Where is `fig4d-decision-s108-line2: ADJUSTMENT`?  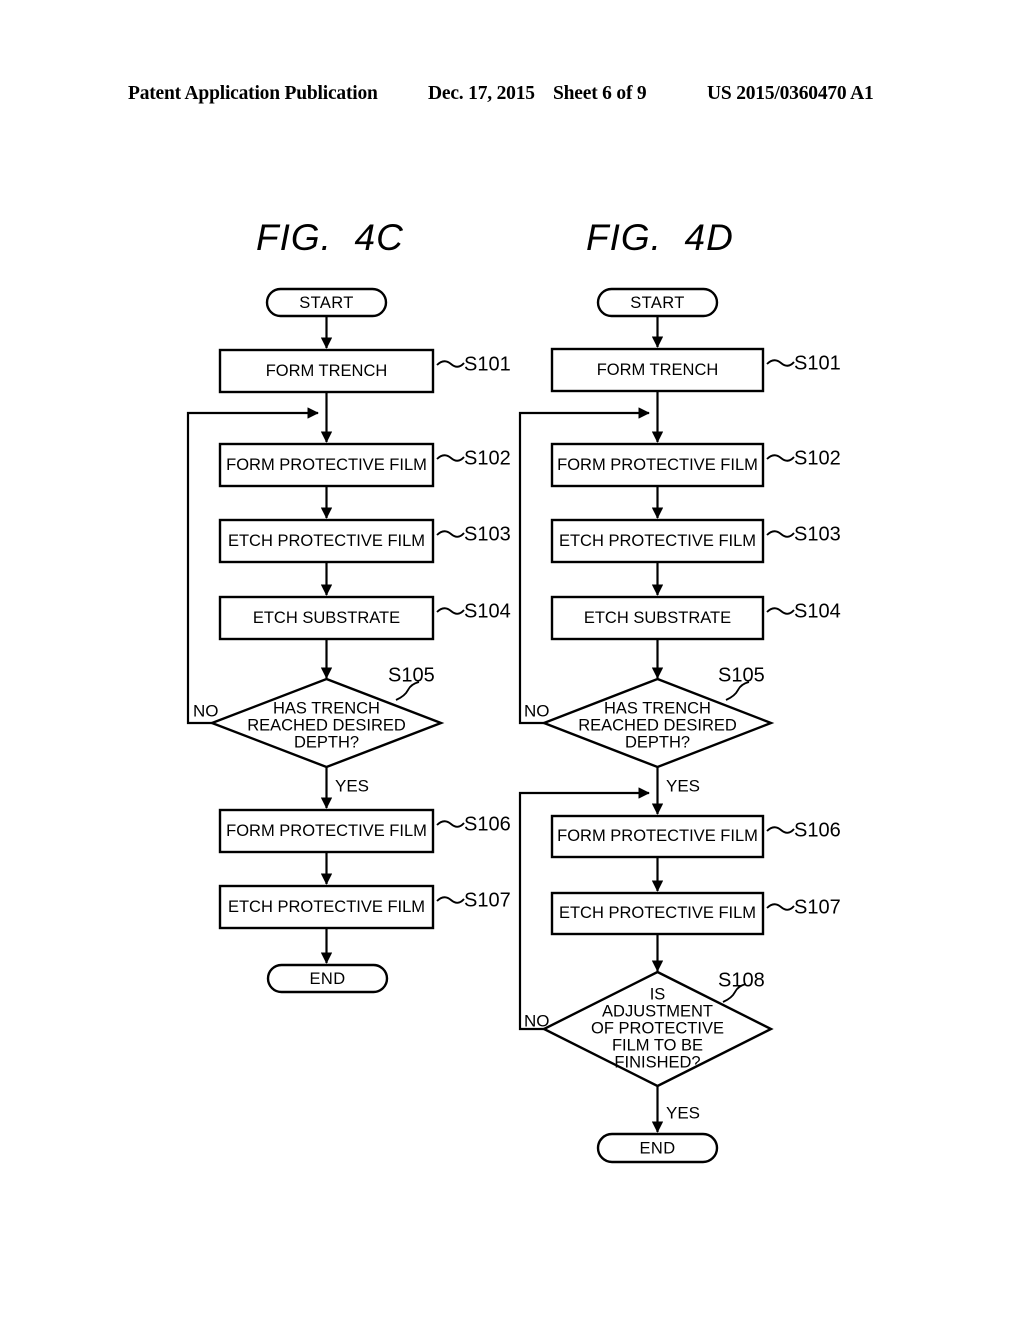
fig4d-decision-s108-line2: ADJUSTMENT is located at coordinates (657, 1011).